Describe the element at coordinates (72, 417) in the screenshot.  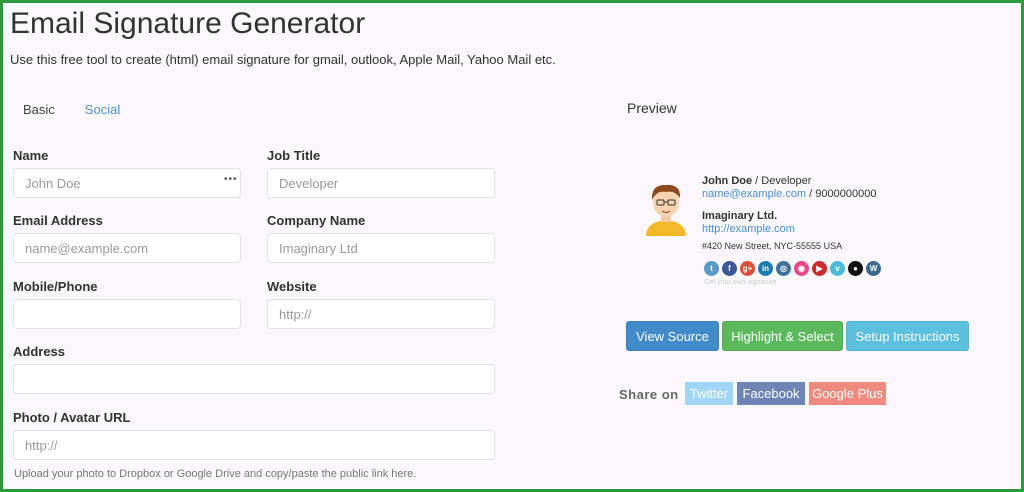
I see `photo-label: Photo / Avatar URL` at that location.